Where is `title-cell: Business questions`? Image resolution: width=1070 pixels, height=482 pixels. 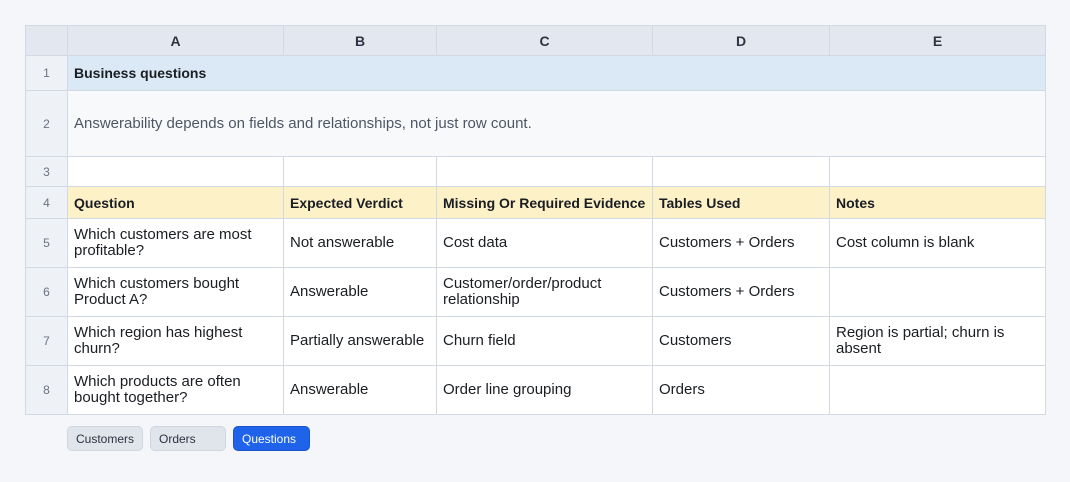
title-cell: Business questions is located at coordinates (556, 73).